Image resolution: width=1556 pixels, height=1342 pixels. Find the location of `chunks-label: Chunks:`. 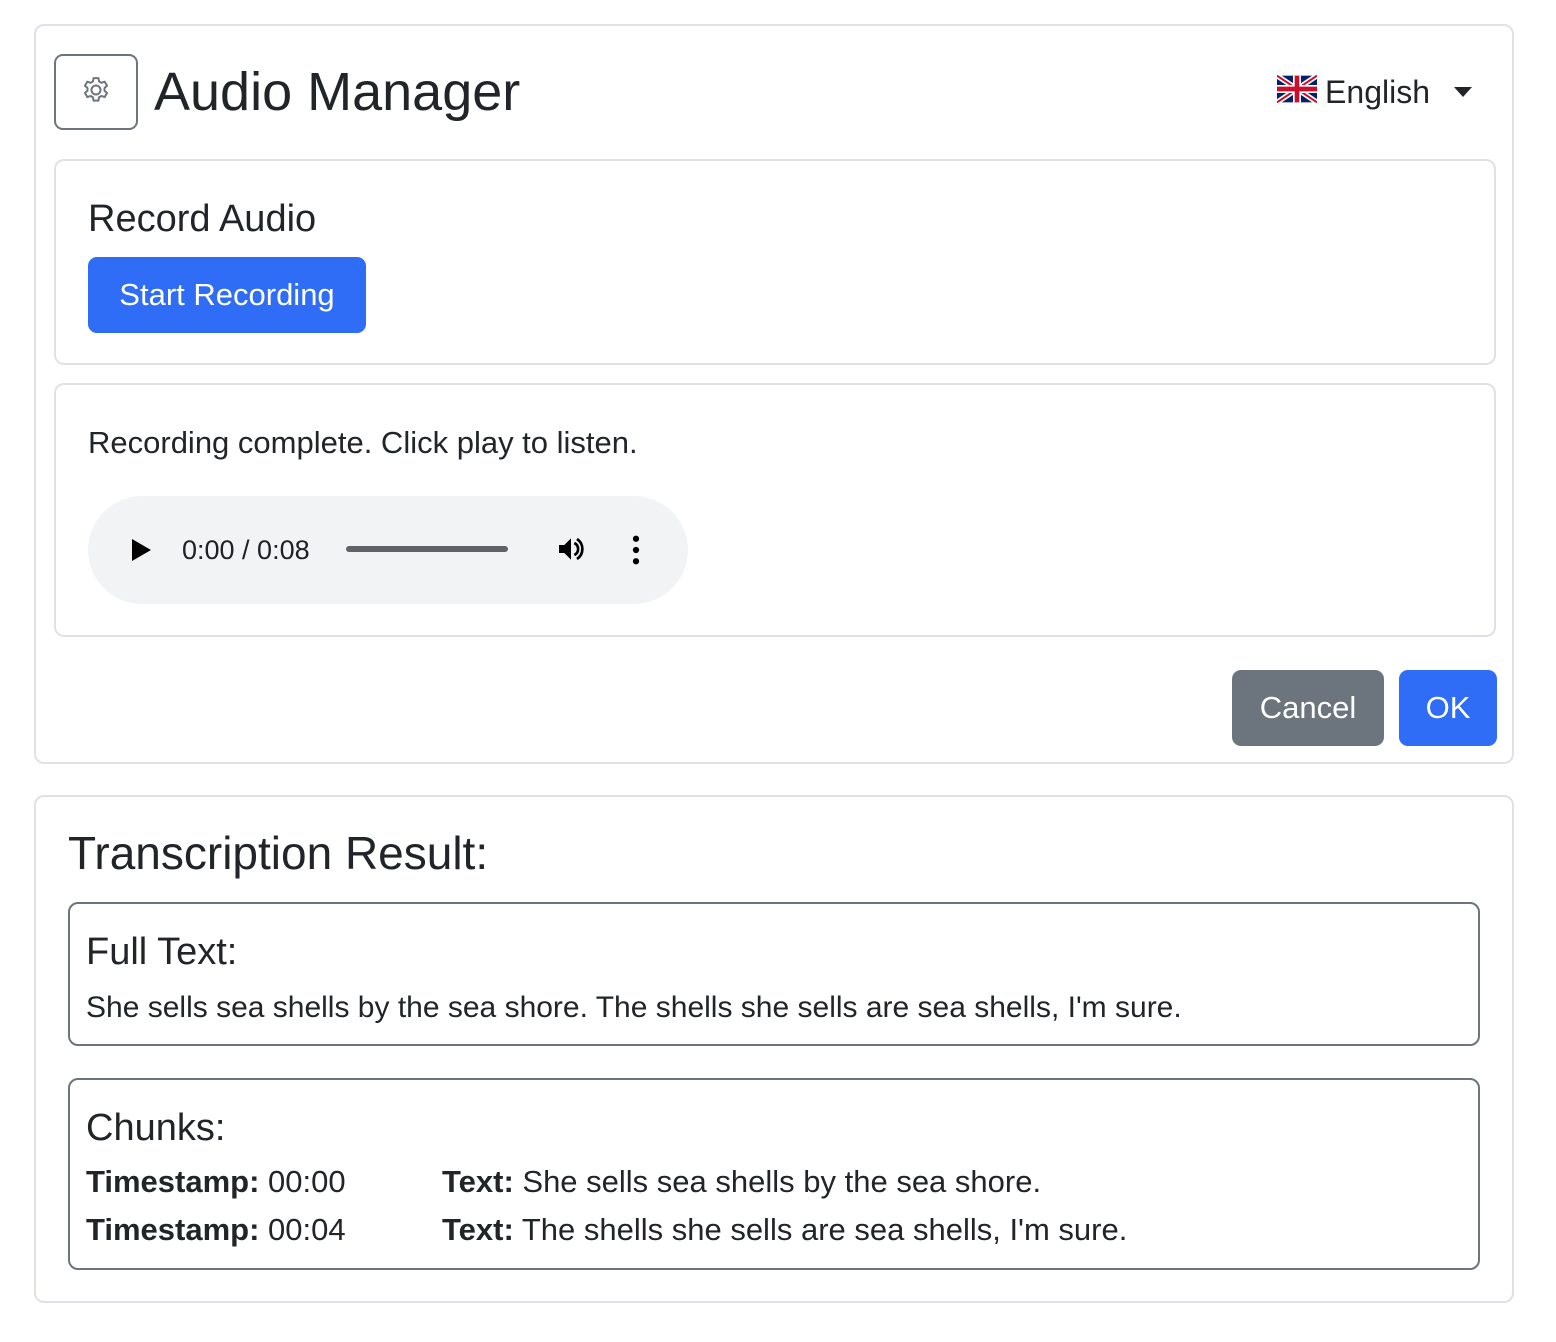

chunks-label: Chunks: is located at coordinates (156, 1128).